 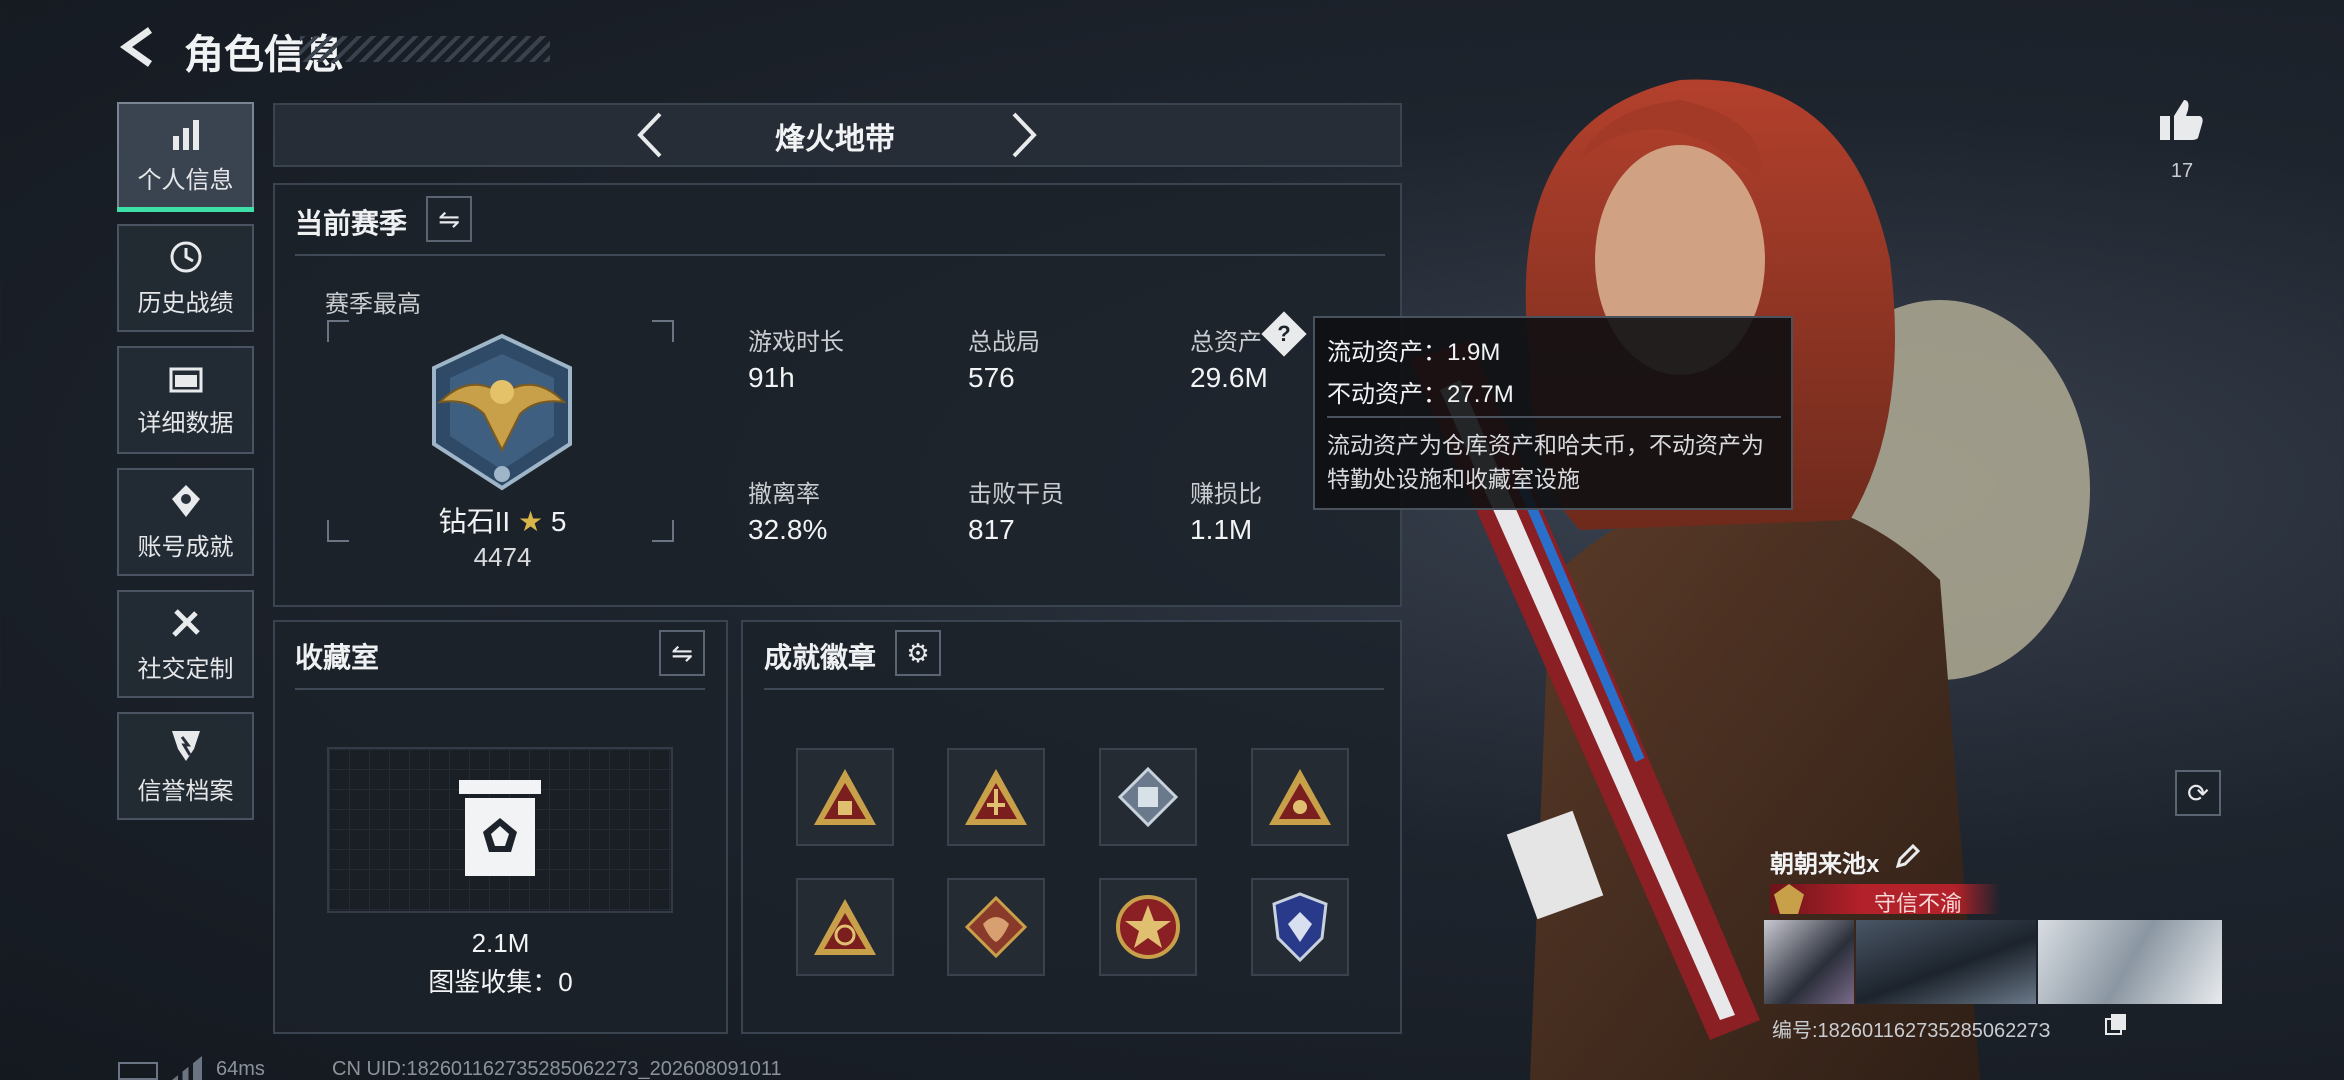 What do you see at coordinates (185, 256) in the screenshot?
I see `clock-history-icon` at bounding box center [185, 256].